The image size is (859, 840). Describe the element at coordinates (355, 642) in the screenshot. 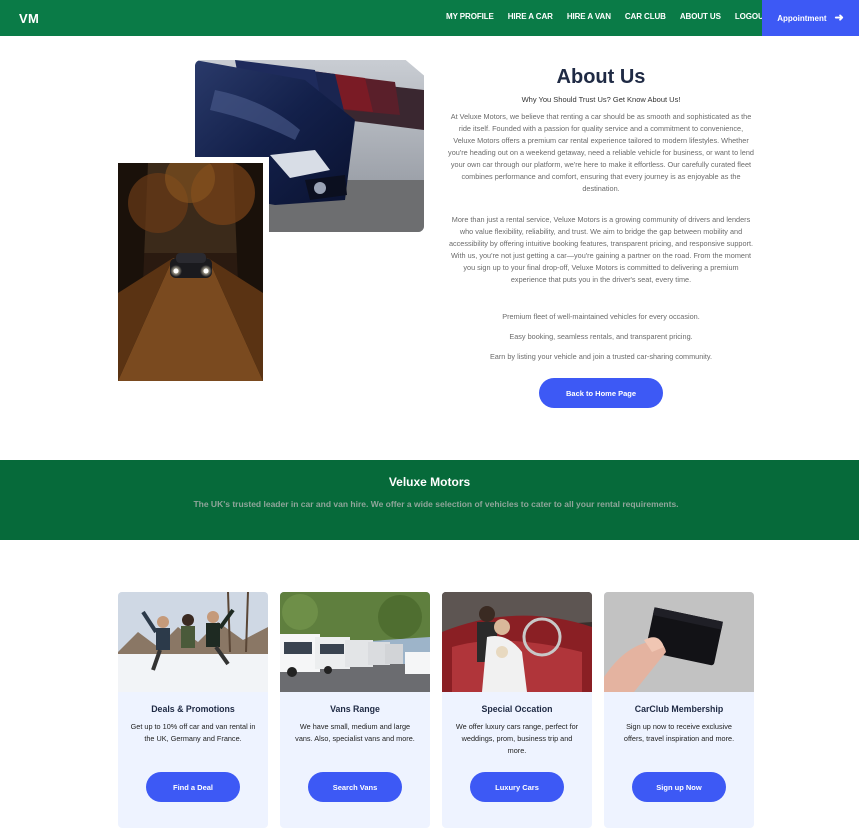

I see `vans-row-image` at that location.